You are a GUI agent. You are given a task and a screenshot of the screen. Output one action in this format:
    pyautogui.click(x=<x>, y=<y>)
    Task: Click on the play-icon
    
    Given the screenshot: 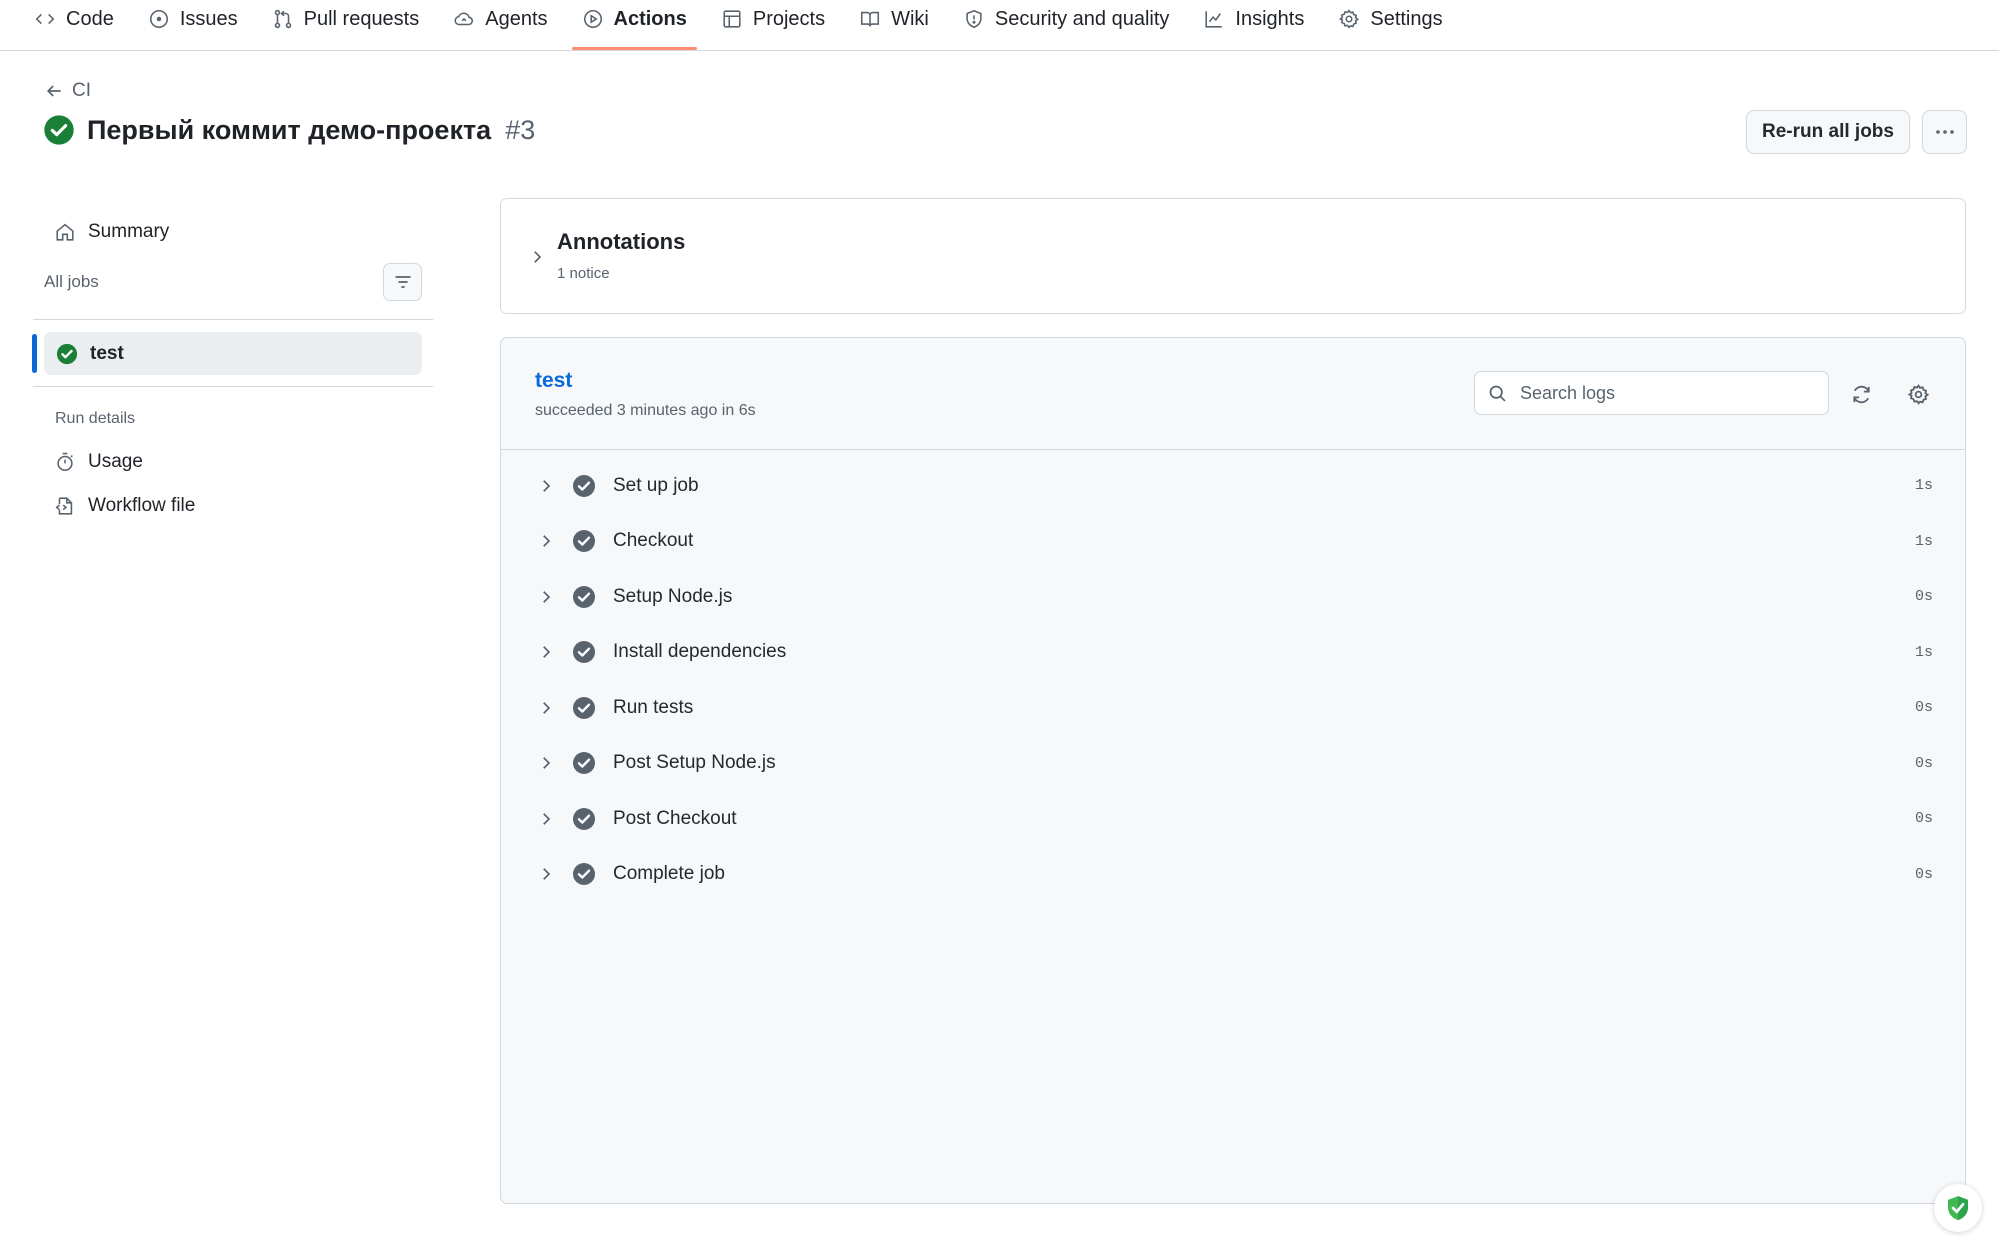 What is the action you would take?
    pyautogui.click(x=592, y=19)
    